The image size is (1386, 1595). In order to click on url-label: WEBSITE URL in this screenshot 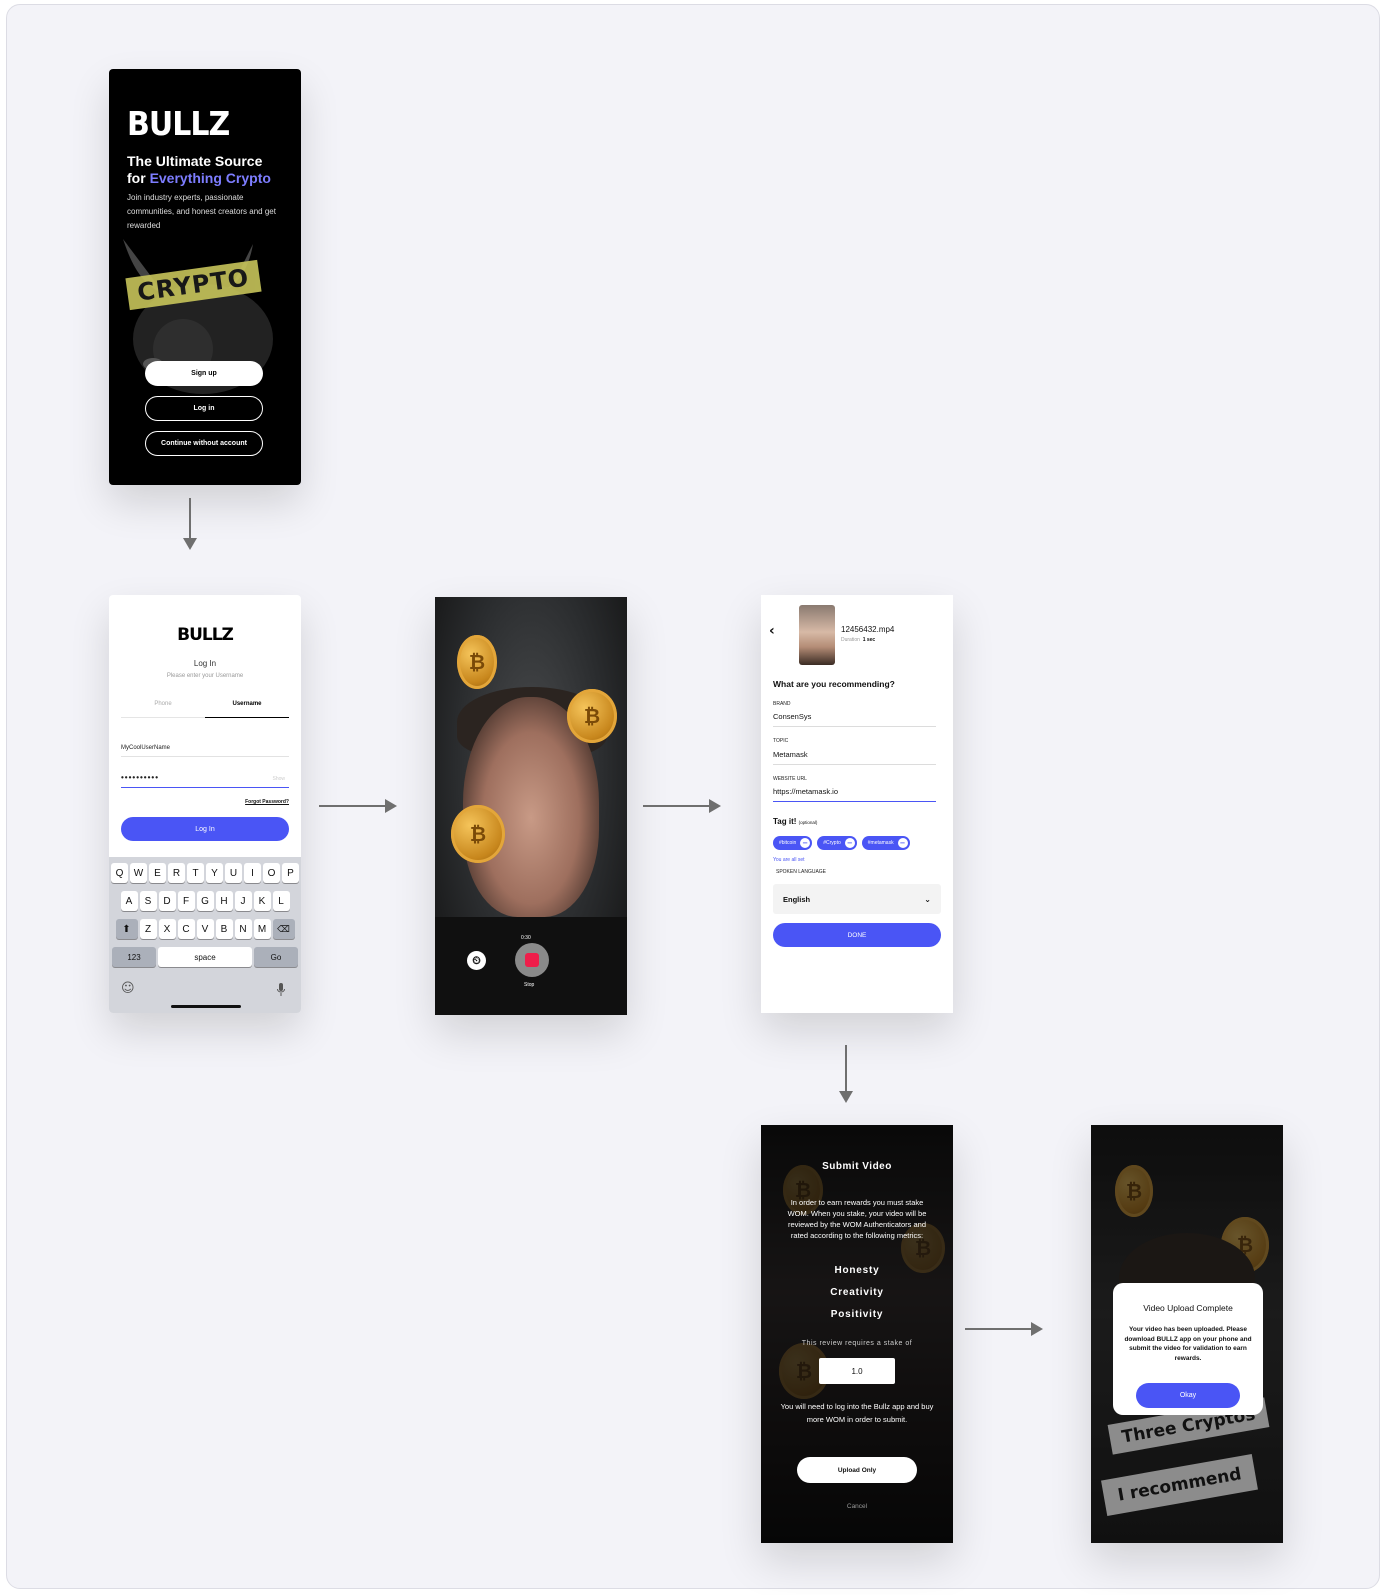, I will do `click(790, 779)`.